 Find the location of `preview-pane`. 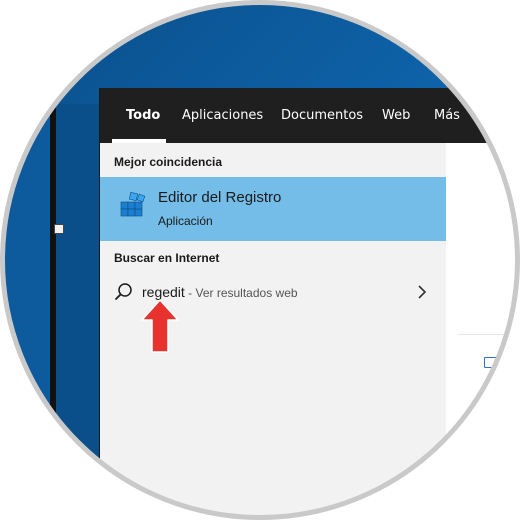

preview-pane is located at coordinates (481, 329).